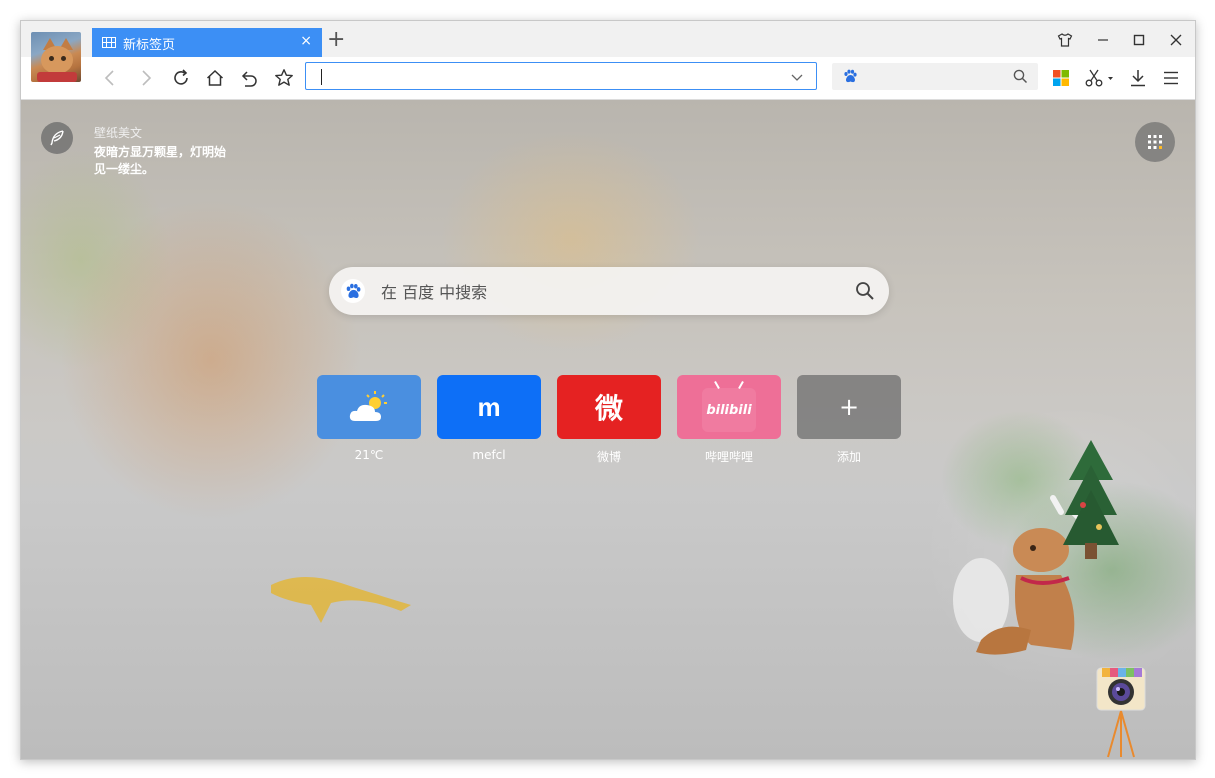 Image resolution: width=1215 pixels, height=778 pixels. I want to click on apps-center-icon, so click(1061, 78).